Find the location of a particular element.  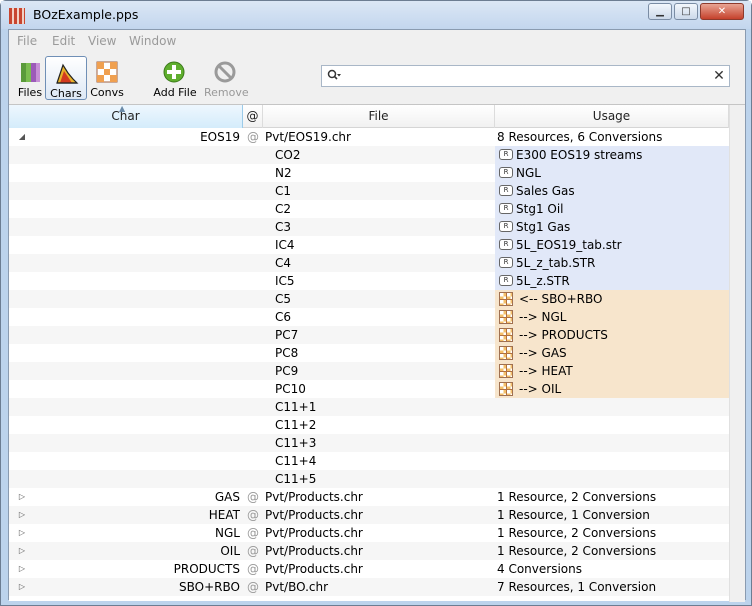

add-file-button: Add File is located at coordinates (175, 78).